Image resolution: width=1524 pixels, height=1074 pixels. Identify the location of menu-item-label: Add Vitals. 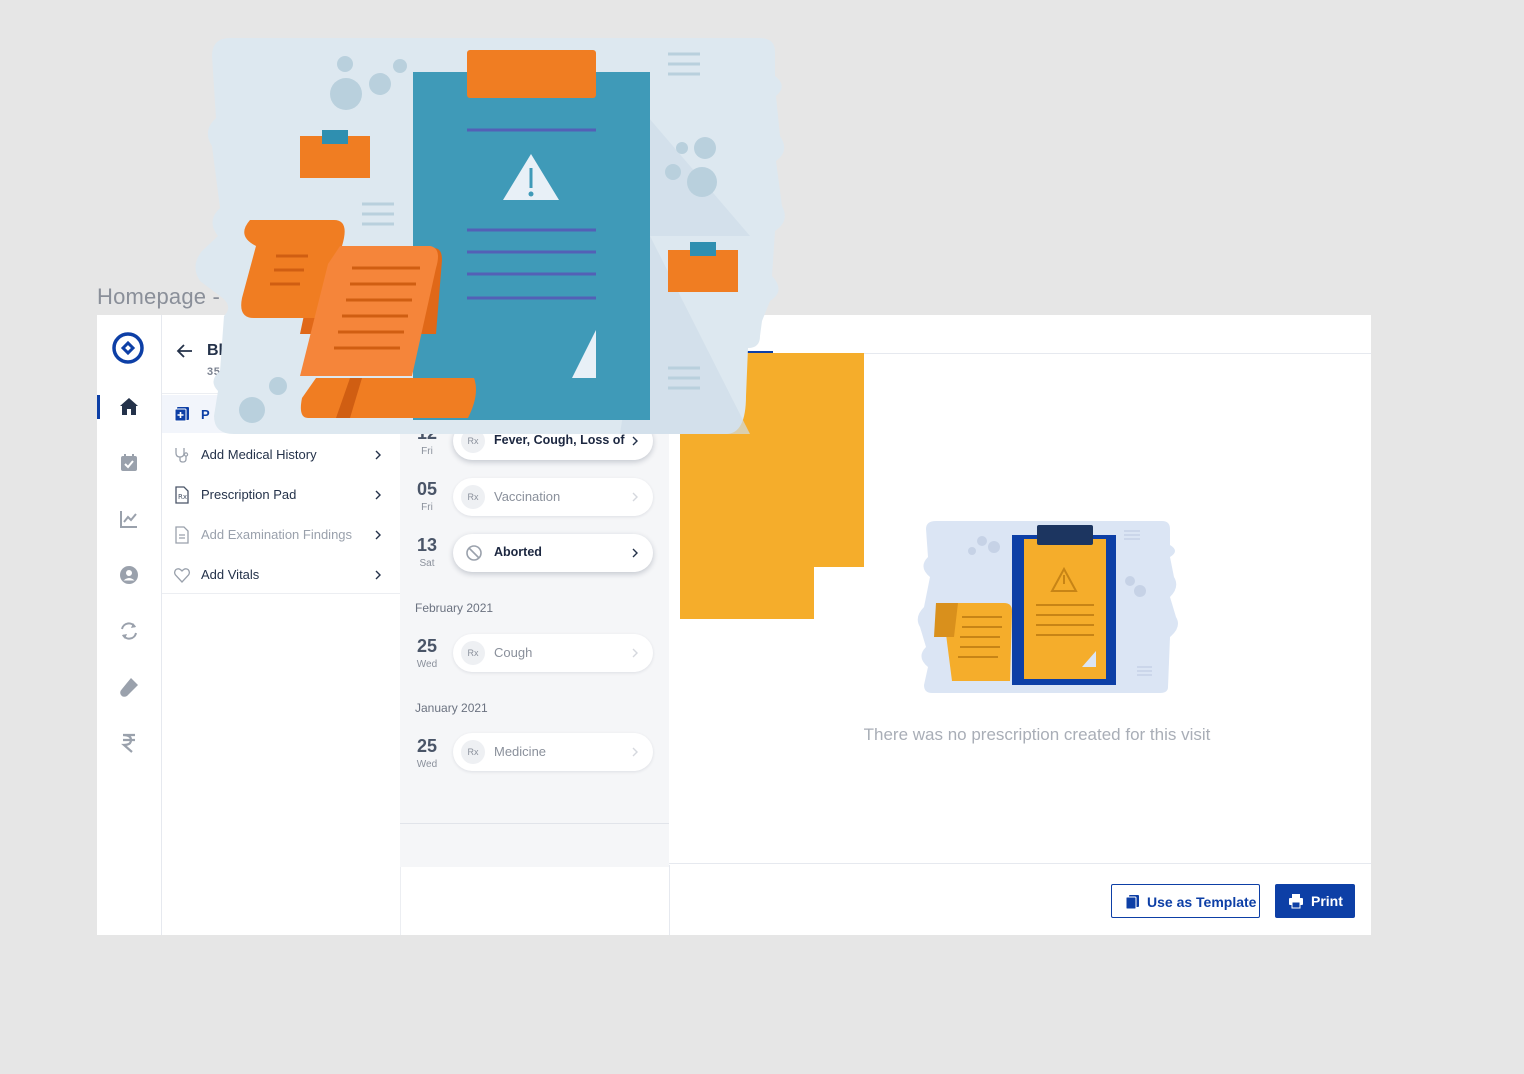
(230, 574).